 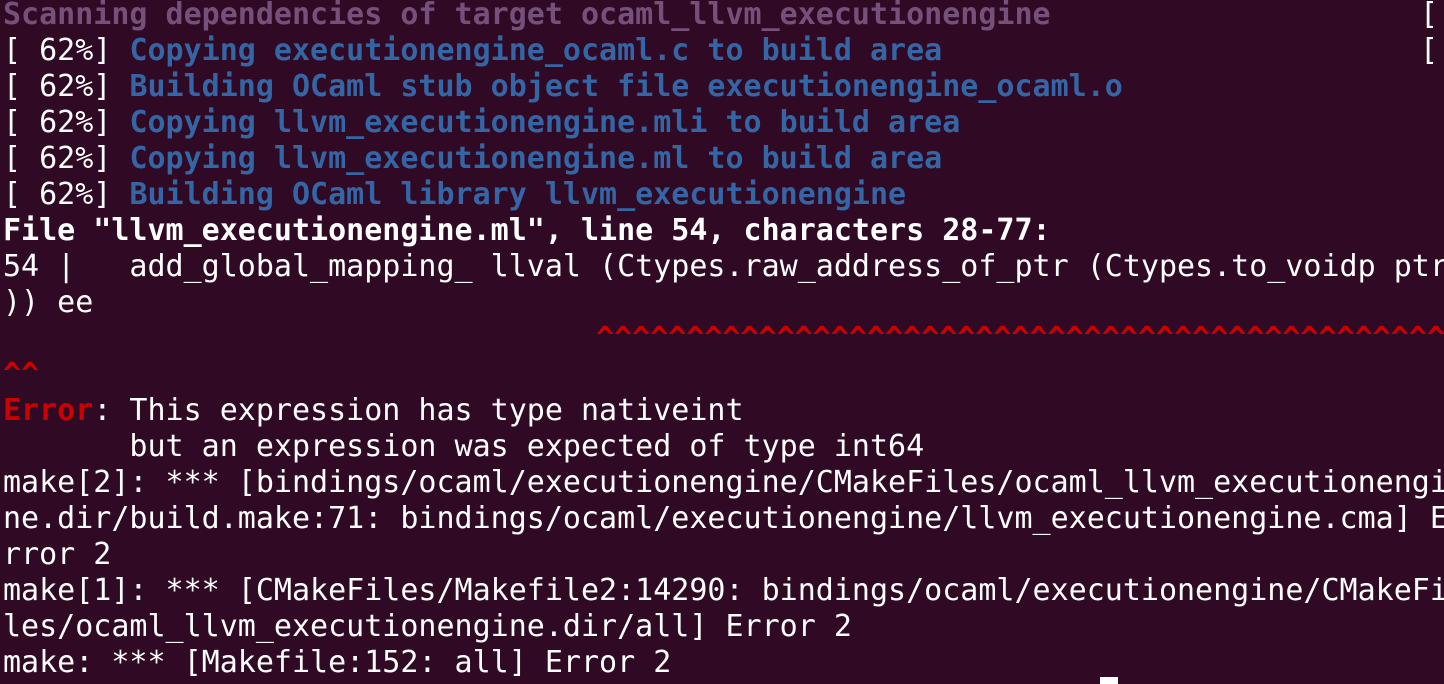 I want to click on text-cursor, so click(x=1109, y=680).